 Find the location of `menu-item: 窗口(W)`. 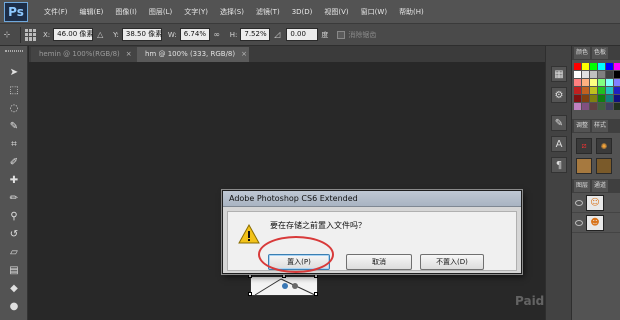

menu-item: 窗口(W) is located at coordinates (374, 12).